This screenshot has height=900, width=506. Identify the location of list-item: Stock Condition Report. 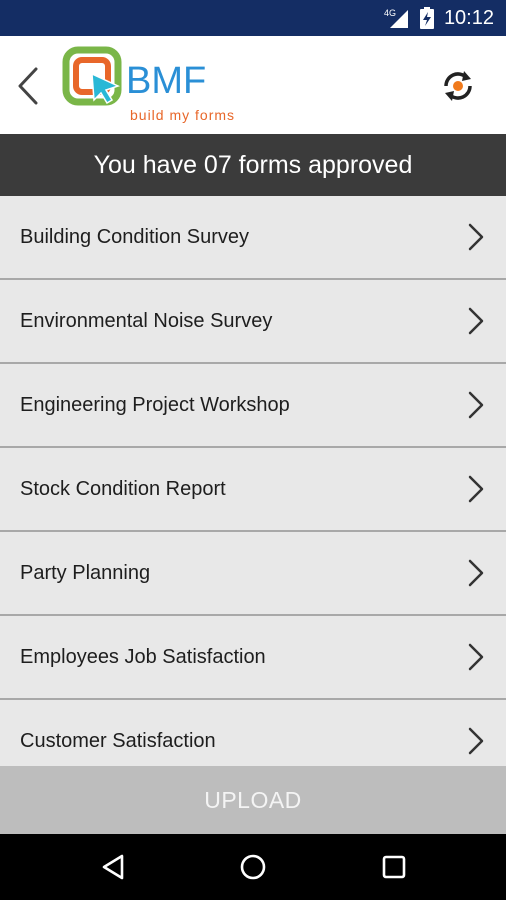
(253, 490).